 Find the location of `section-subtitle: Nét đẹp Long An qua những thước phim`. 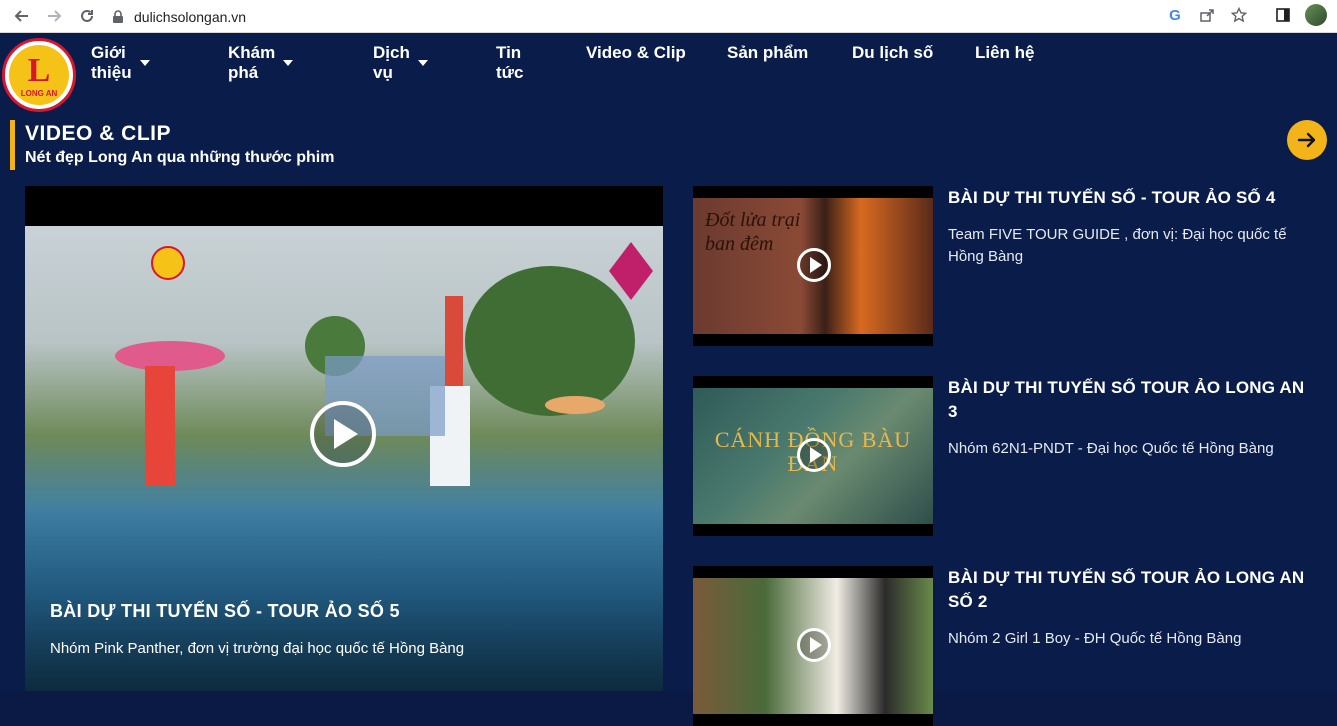

section-subtitle: Nét đẹp Long An qua những thước phim is located at coordinates (180, 157).